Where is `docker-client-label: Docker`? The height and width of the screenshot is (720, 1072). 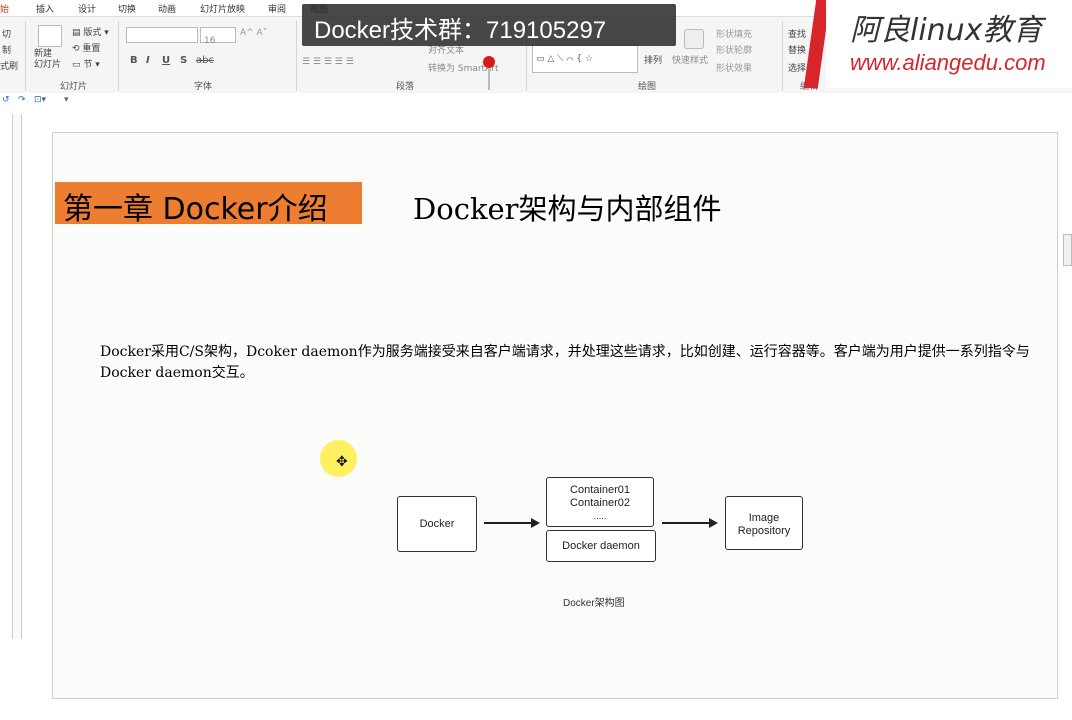 docker-client-label: Docker is located at coordinates (437, 524).